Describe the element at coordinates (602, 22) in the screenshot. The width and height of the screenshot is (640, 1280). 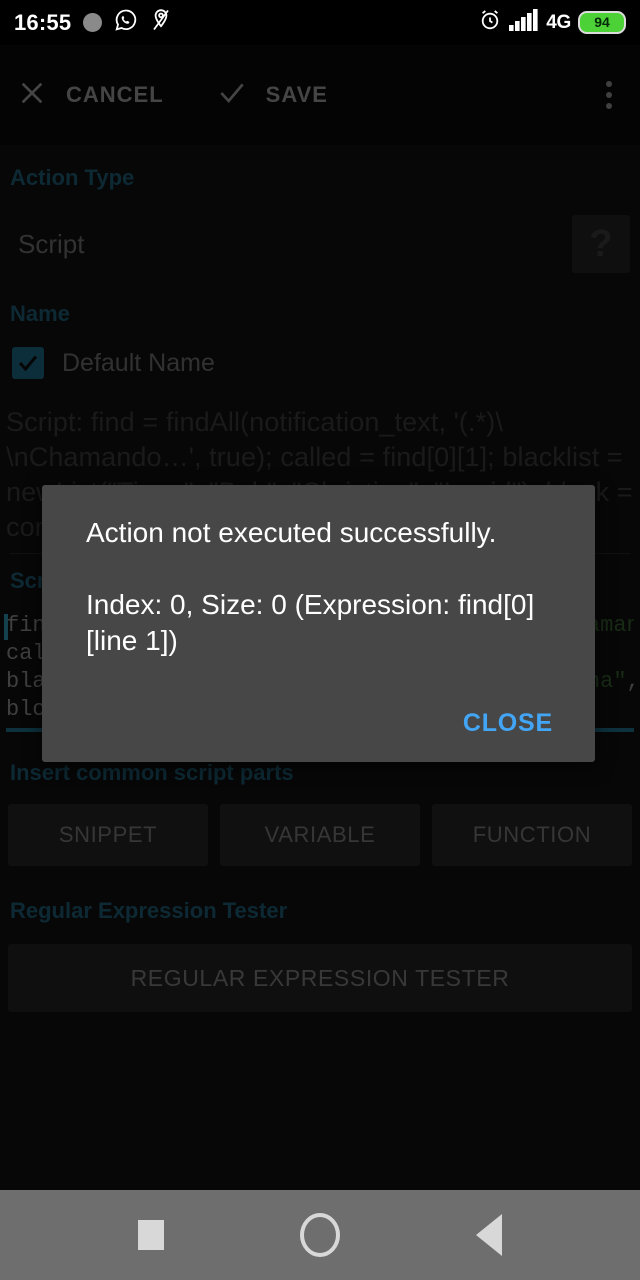
I see `battery-indicator: 94` at that location.